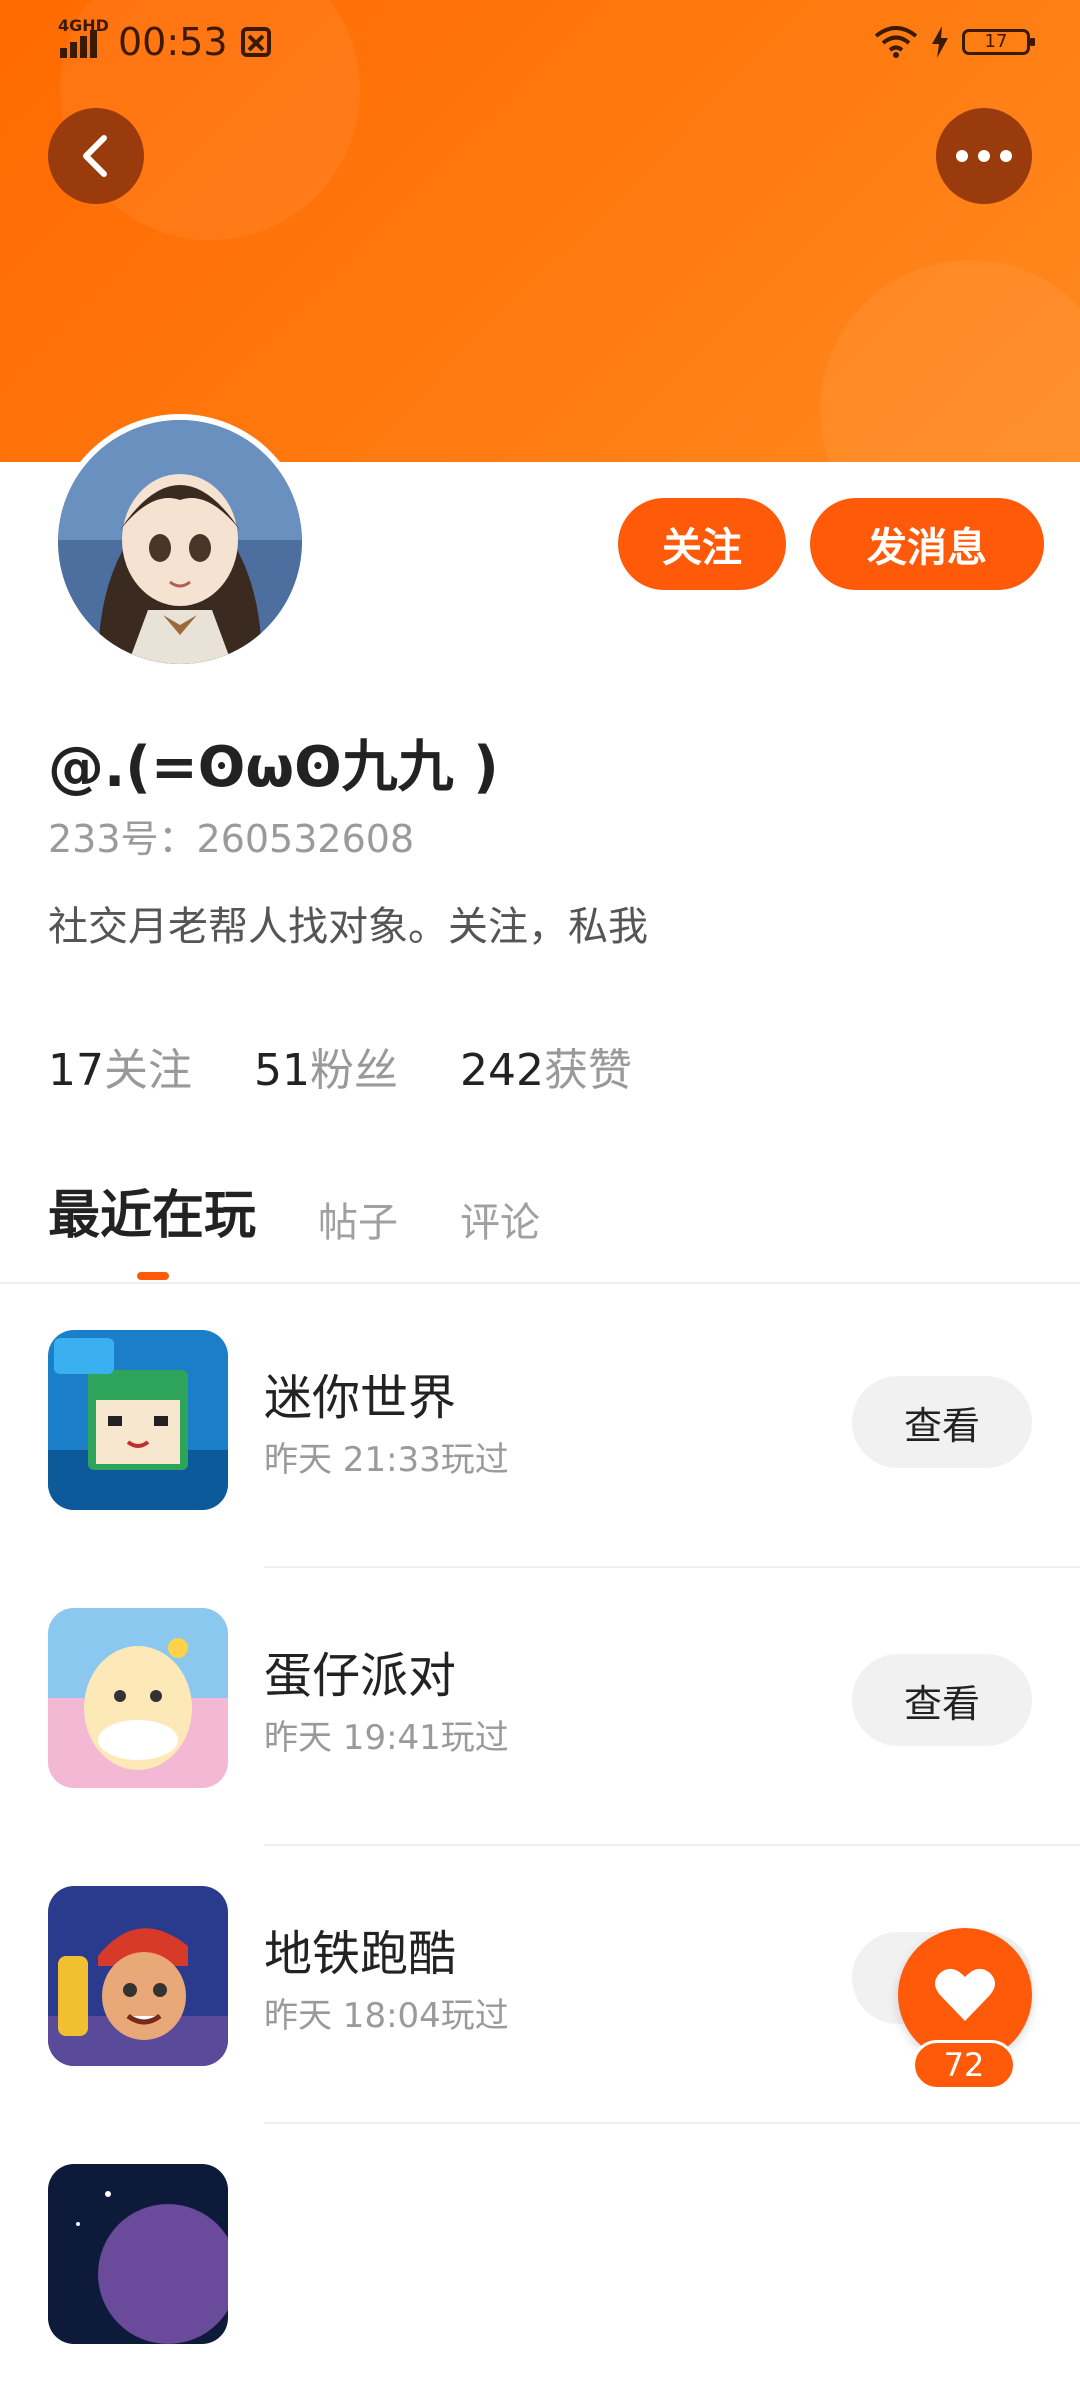 Image resolution: width=1080 pixels, height=2402 pixels. Describe the element at coordinates (360, 1676) in the screenshot. I see `game-name: 蛋仔派对` at that location.